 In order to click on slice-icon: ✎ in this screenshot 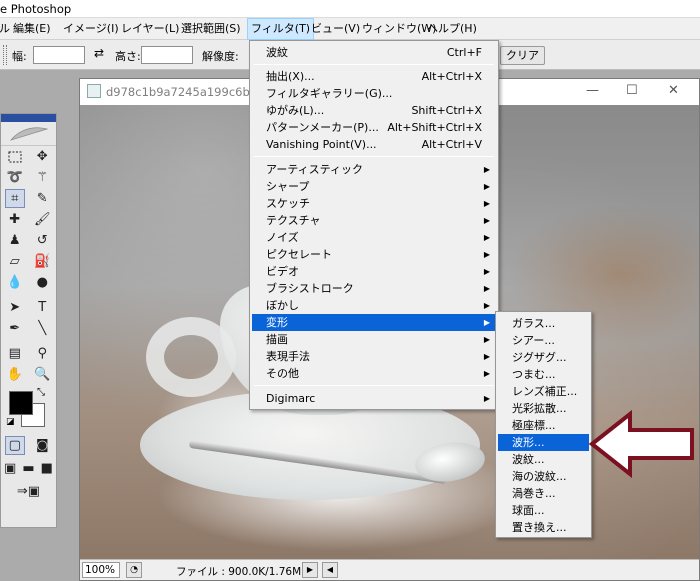, I will do `click(42, 198)`.